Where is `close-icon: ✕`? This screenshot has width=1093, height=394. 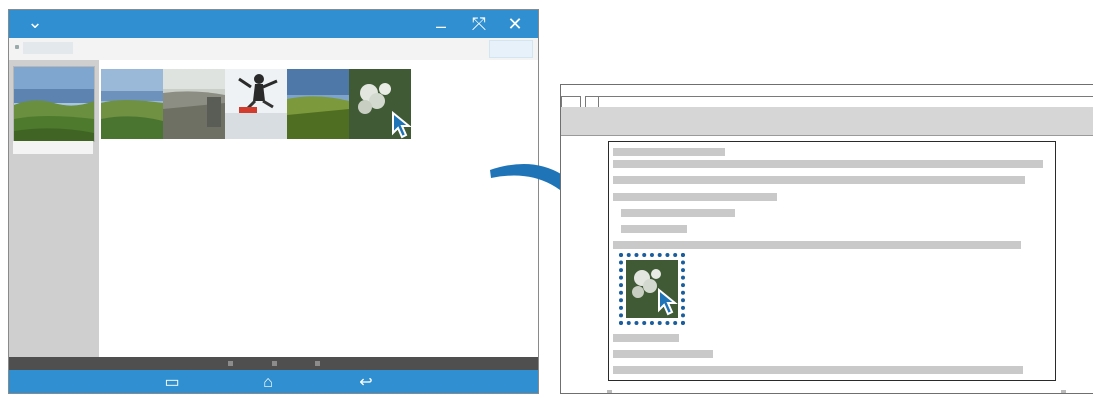
close-icon: ✕ is located at coordinates (515, 24).